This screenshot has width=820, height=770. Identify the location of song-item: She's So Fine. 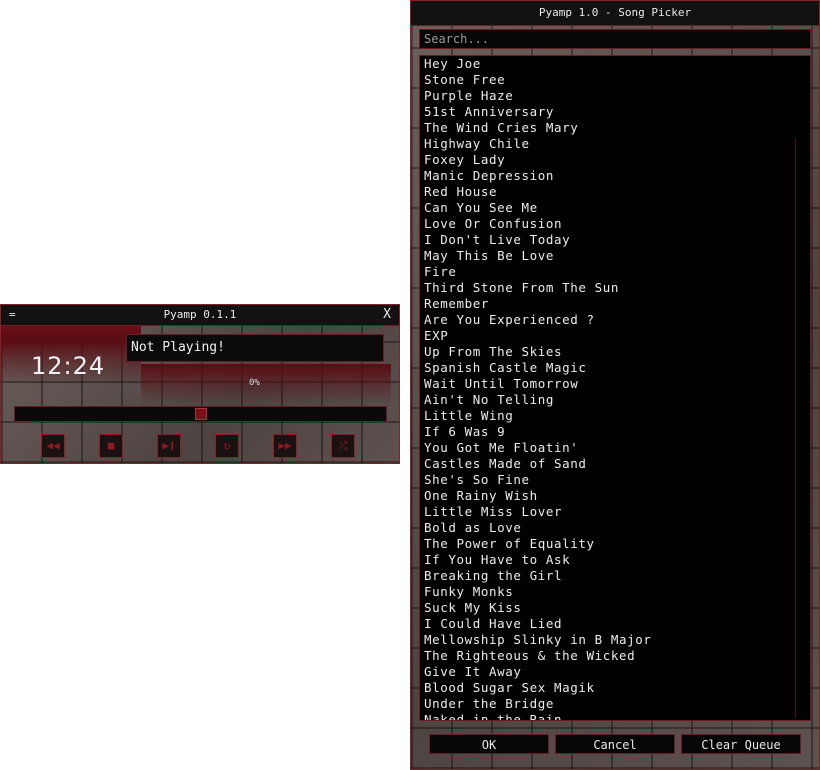
(617, 480).